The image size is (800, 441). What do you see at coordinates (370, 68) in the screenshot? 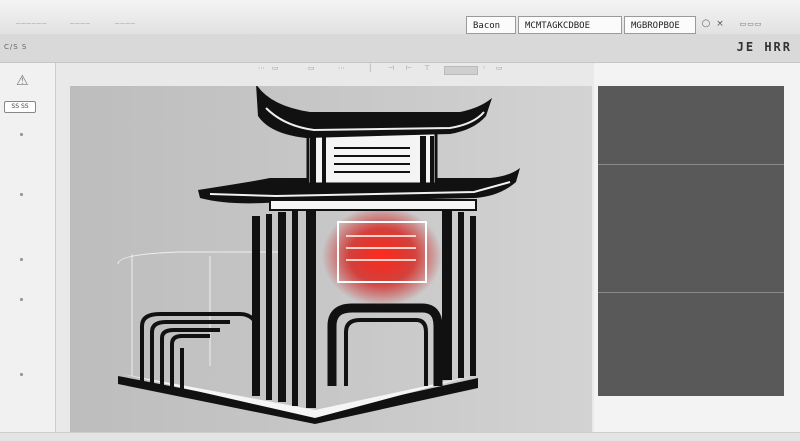
I see `tool-icon: │` at bounding box center [370, 68].